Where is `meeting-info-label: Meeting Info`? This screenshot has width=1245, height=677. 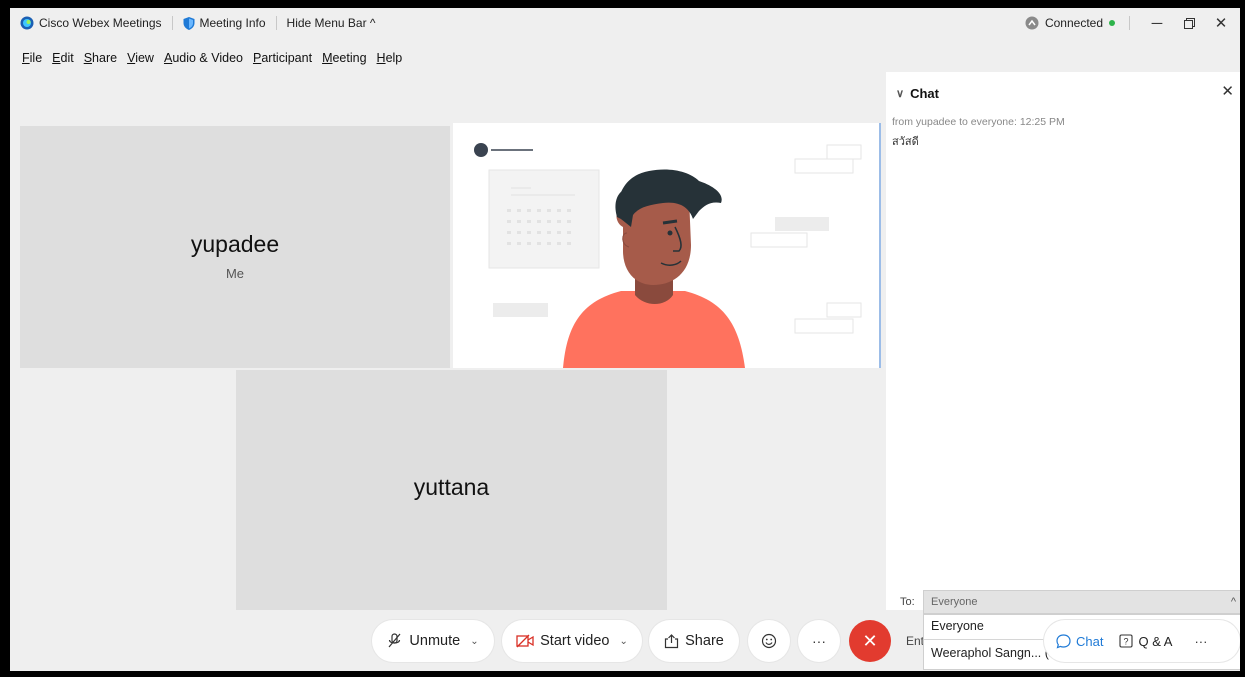 meeting-info-label: Meeting Info is located at coordinates (232, 23).